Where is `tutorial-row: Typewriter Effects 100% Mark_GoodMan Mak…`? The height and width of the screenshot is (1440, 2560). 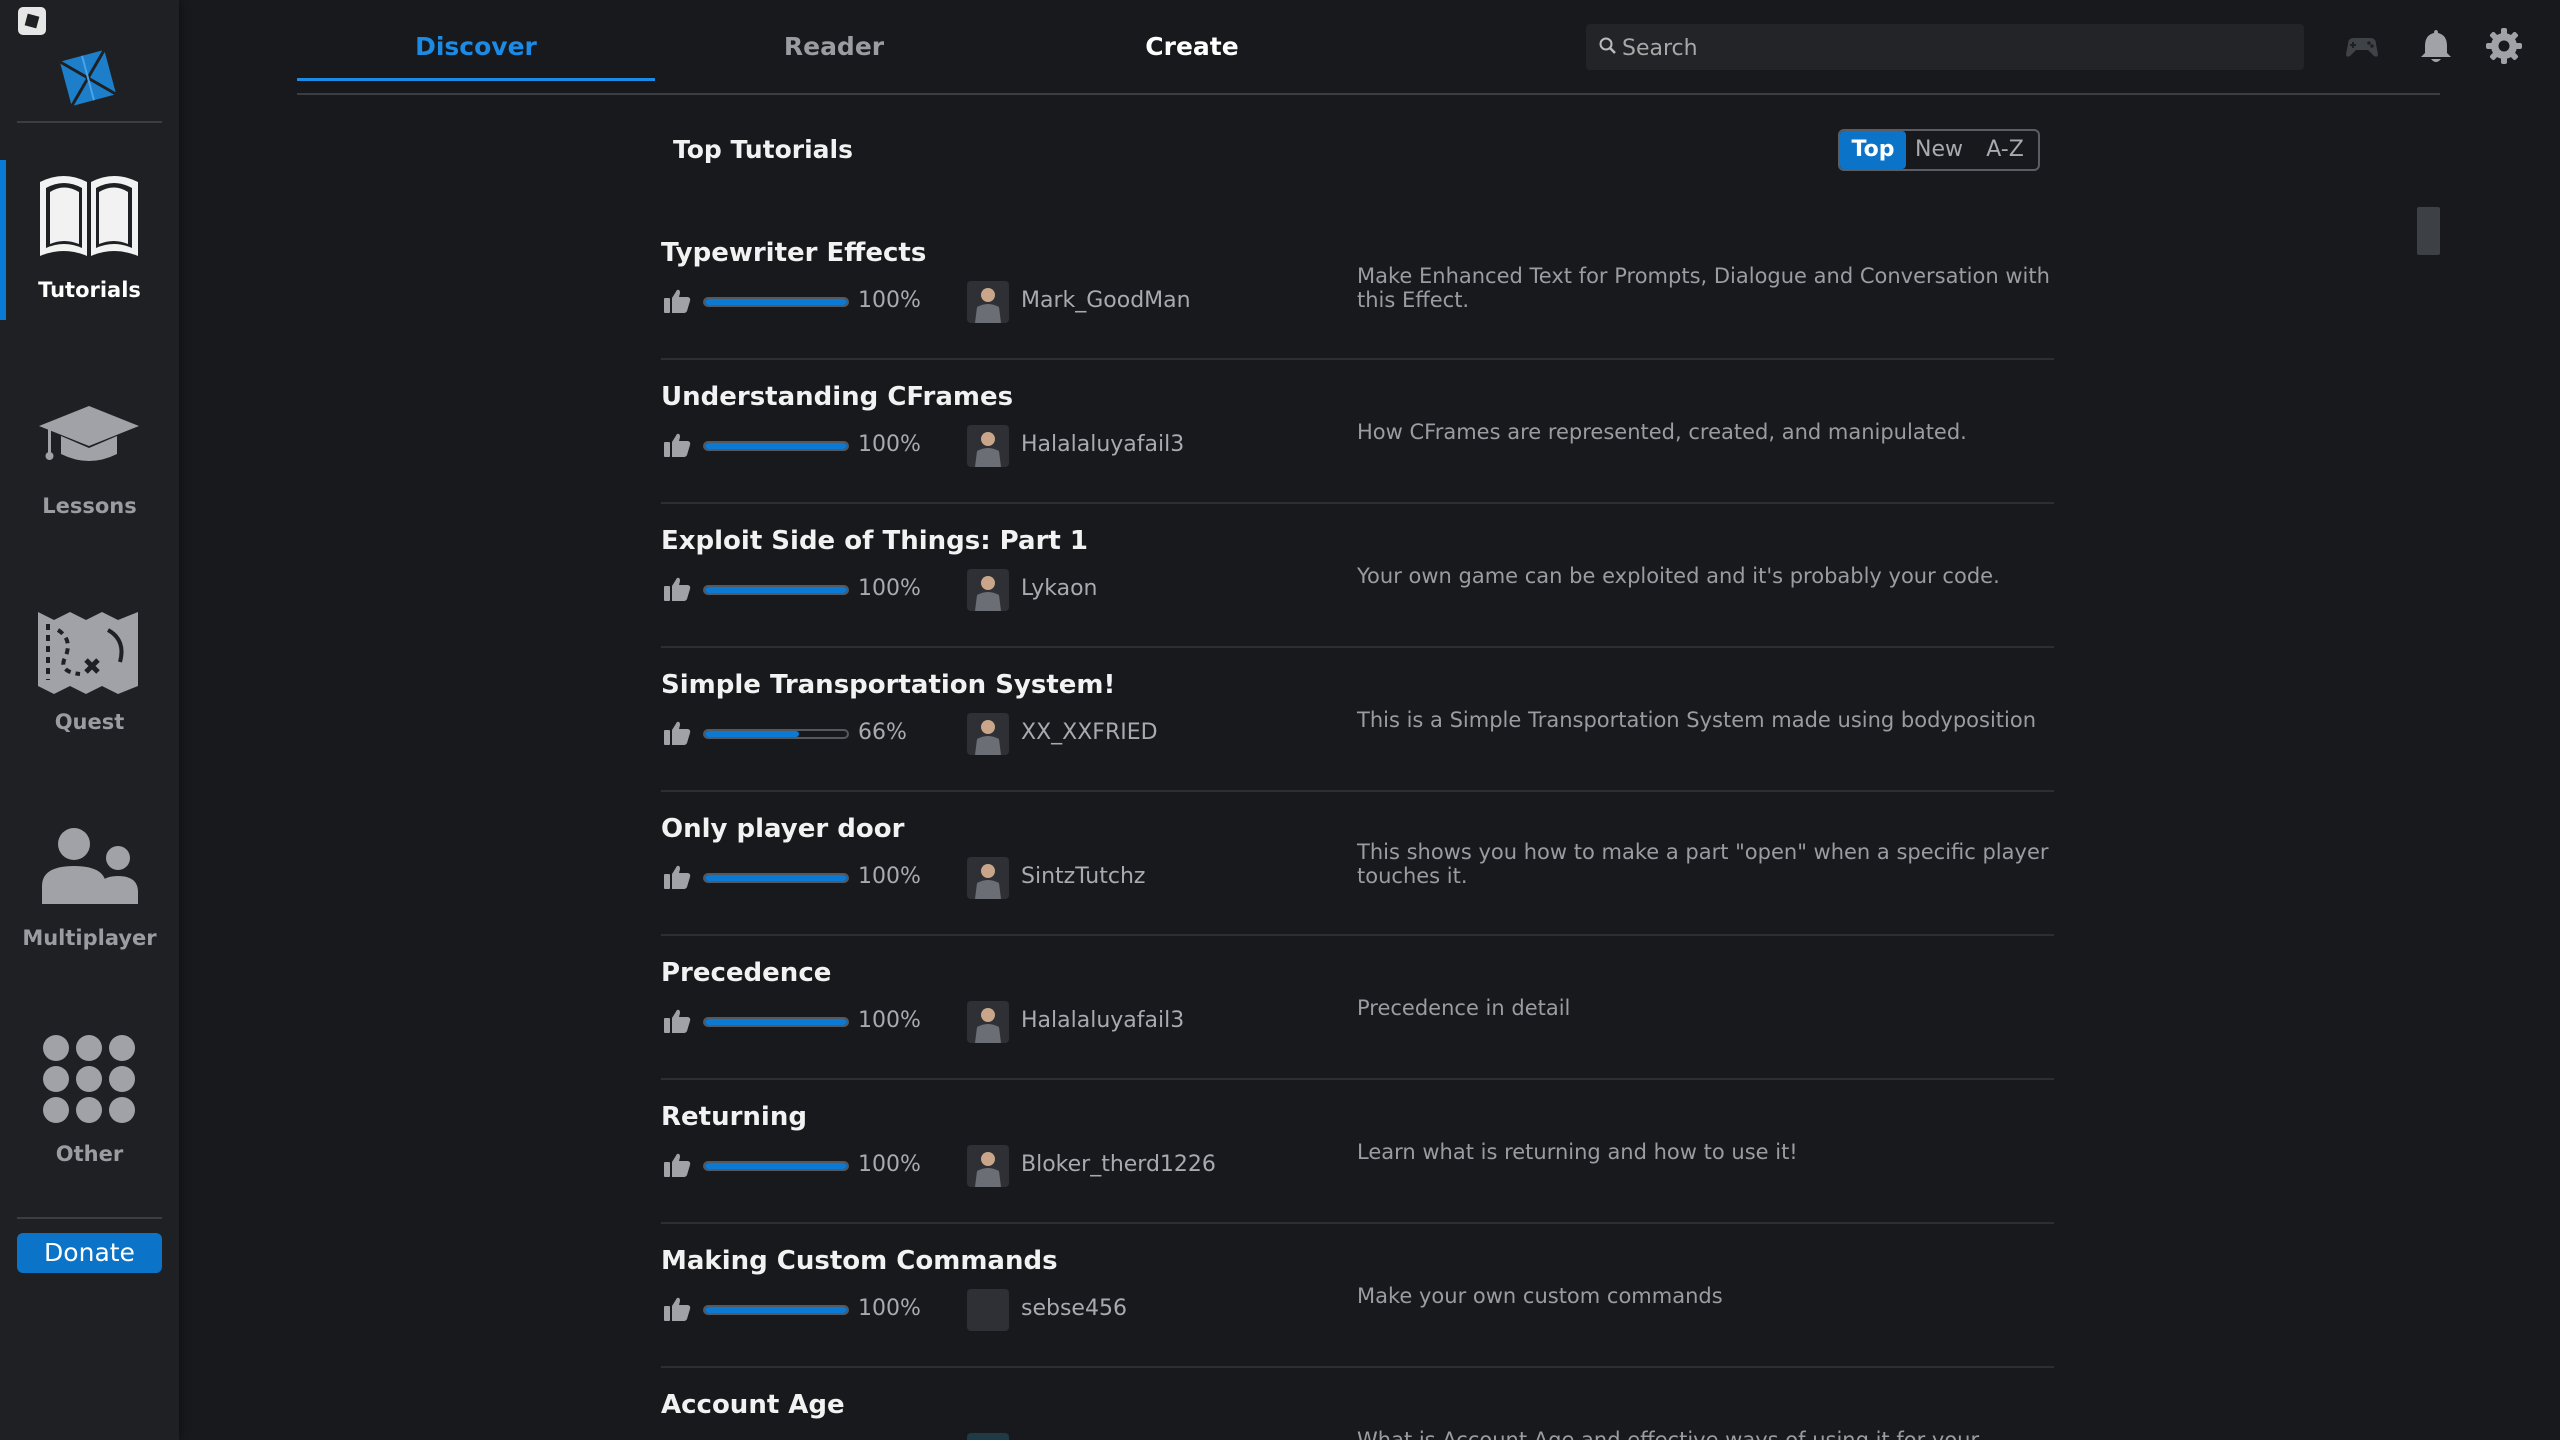
tutorial-row: Typewriter Effects 100% Mark_GoodMan Mak… is located at coordinates (1357, 288).